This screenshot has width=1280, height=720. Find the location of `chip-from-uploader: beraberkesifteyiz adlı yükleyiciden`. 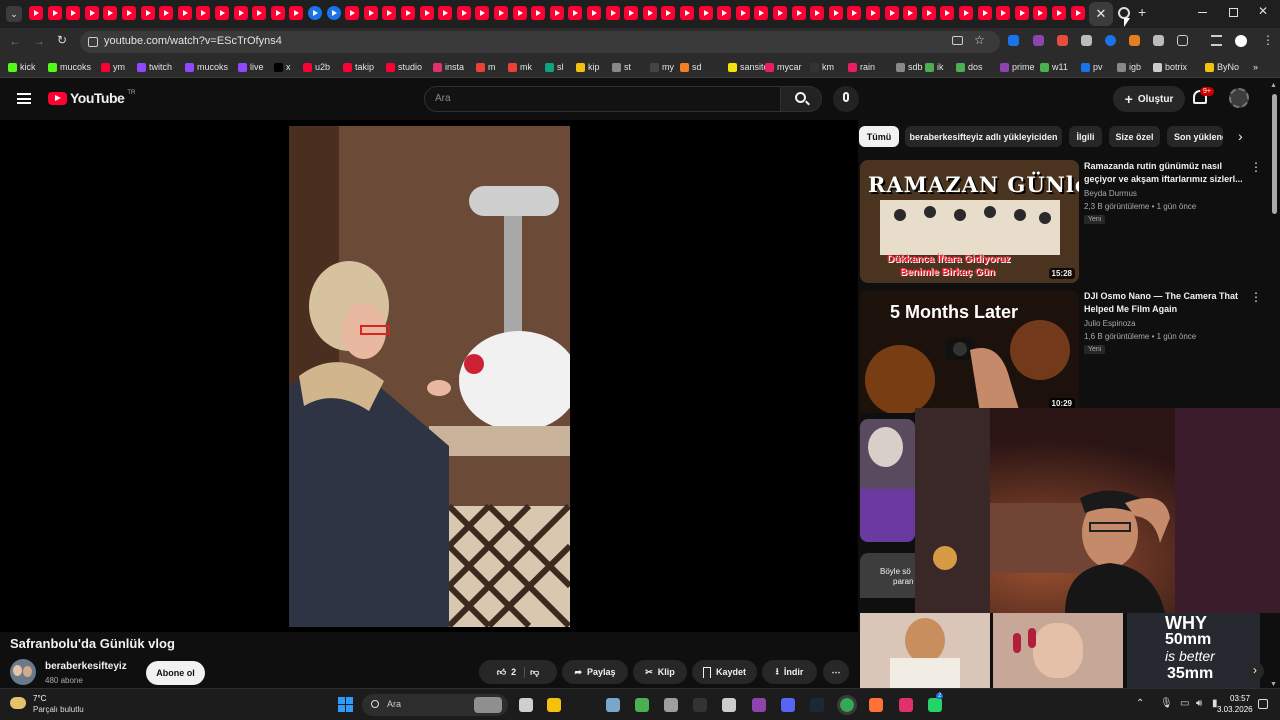

chip-from-uploader: beraberkesifteyiz adlı yükleyiciden is located at coordinates (983, 136).